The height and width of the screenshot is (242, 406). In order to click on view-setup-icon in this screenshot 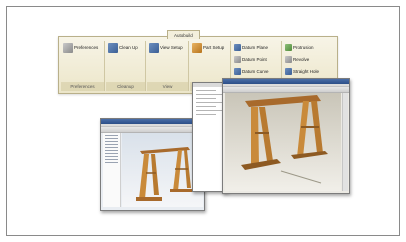, I will do `click(154, 47)`.